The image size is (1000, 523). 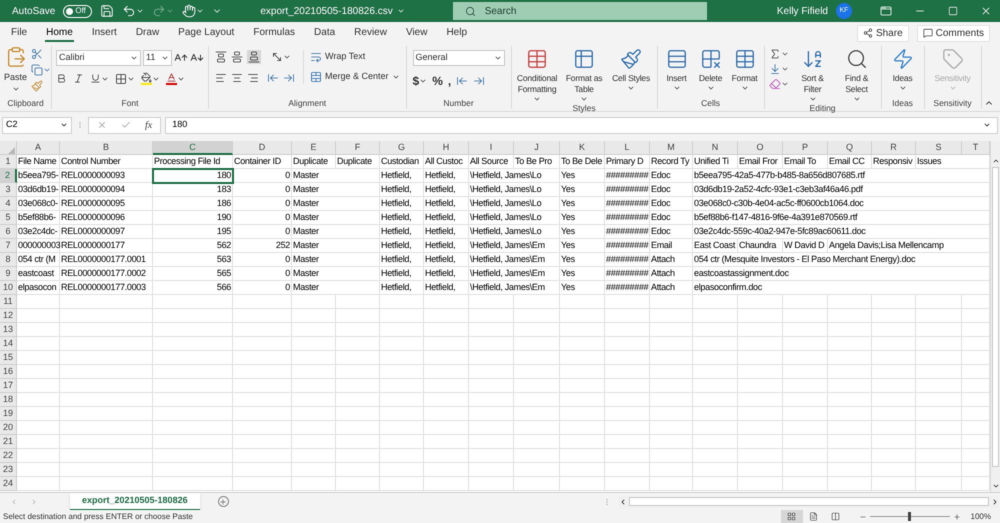 I want to click on column-header: D, so click(x=262, y=148).